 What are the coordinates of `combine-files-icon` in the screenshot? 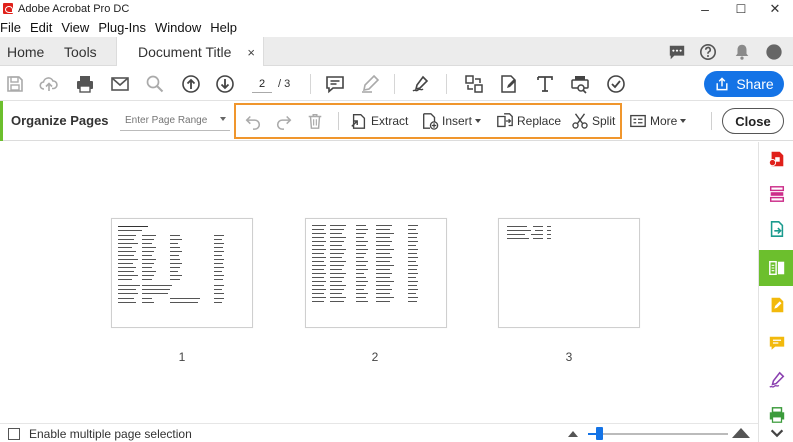 It's located at (776, 194).